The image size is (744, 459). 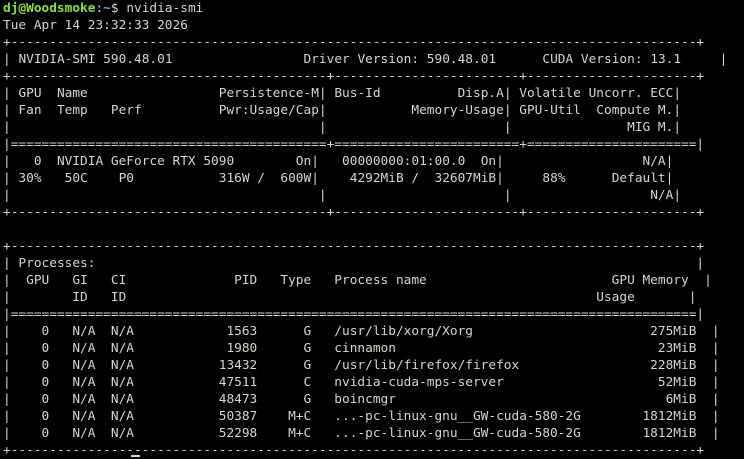 I want to click on process-row: | 0 N/A N/A 48473 G boincmgr 6MiB |, so click(x=361, y=399).